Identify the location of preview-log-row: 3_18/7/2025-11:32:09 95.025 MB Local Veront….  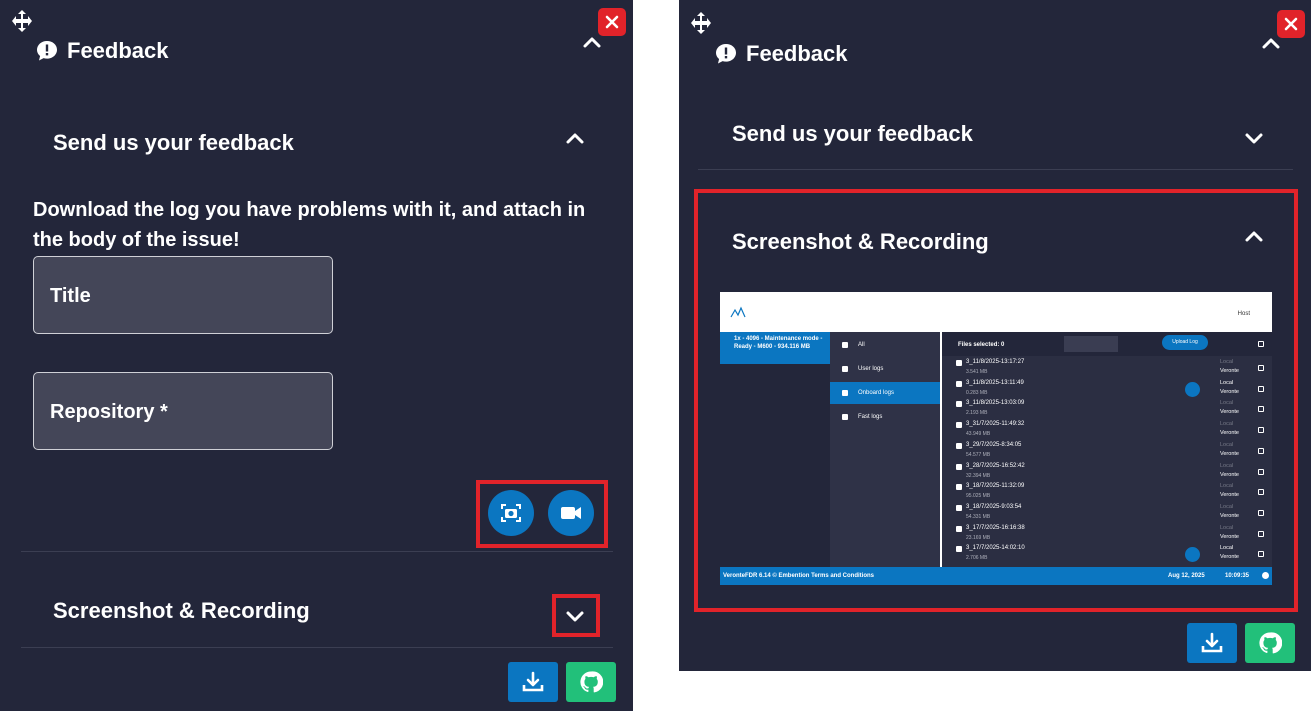
(1107, 492).